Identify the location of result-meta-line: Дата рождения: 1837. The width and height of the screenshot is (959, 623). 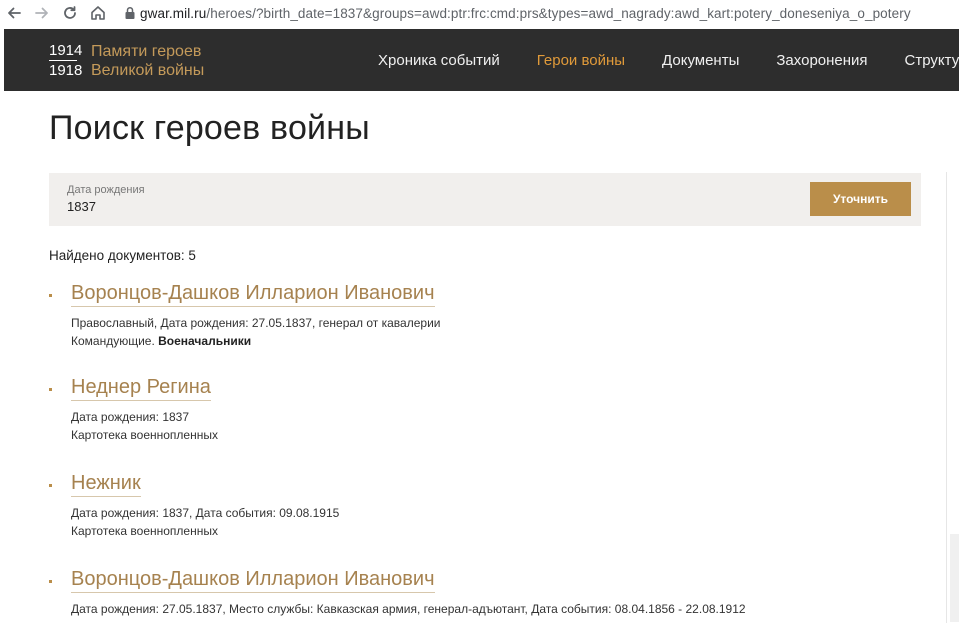
(130, 417).